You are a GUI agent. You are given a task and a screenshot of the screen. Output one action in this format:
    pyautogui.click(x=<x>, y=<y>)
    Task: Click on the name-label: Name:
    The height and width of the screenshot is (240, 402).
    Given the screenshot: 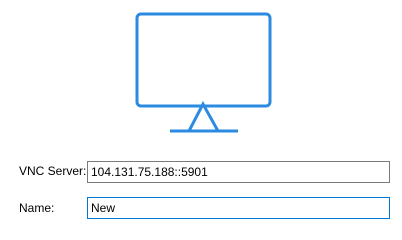 What is the action you would take?
    pyautogui.click(x=37, y=208)
    